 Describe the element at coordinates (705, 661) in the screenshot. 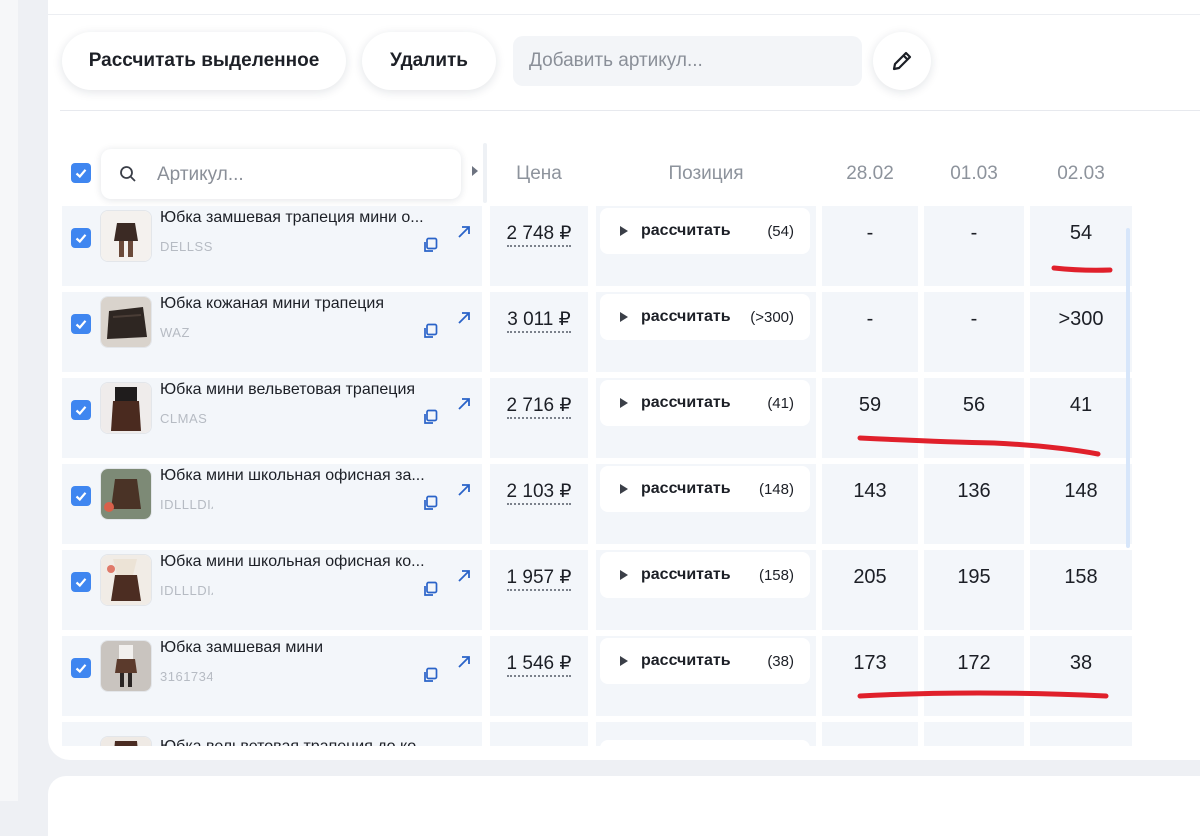

I see `calculate-button: рассчитать (38)` at that location.